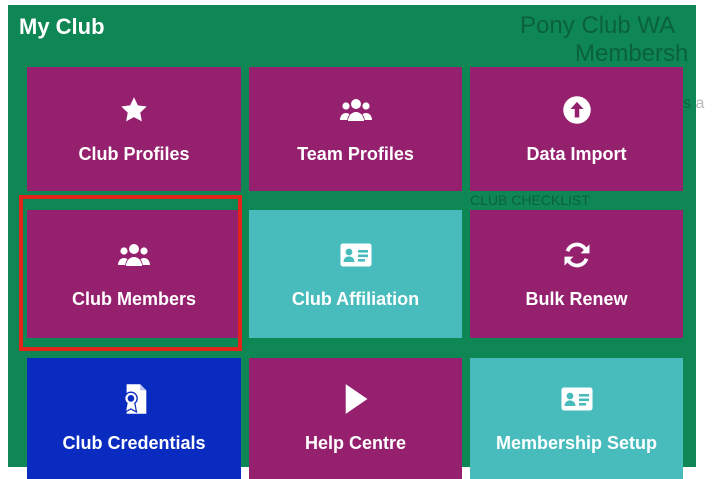 Image resolution: width=716 pixels, height=479 pixels. Describe the element at coordinates (355, 153) in the screenshot. I see `tile-label: Team Profiles` at that location.